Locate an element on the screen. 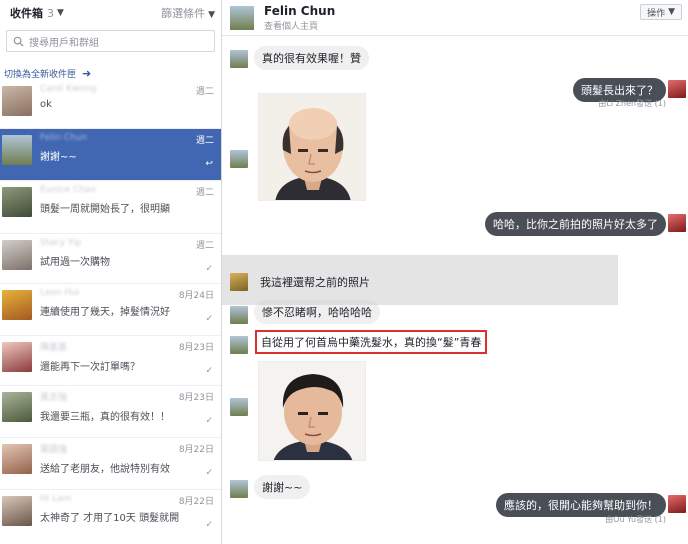 The image size is (688, 544). conversation-item: Carol Kwong ok 週二 is located at coordinates (110, 104).